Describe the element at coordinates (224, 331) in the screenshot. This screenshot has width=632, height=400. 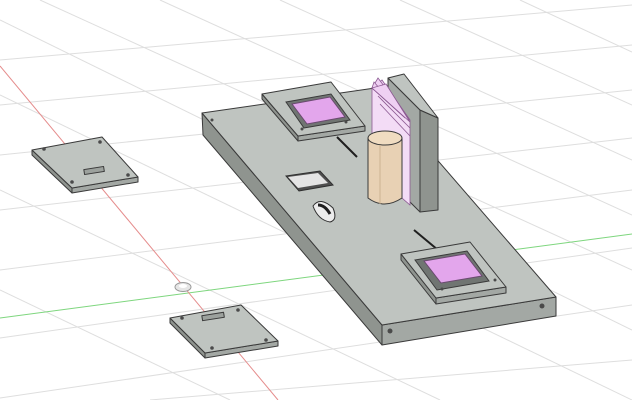
I see `small-board-bottom` at that location.